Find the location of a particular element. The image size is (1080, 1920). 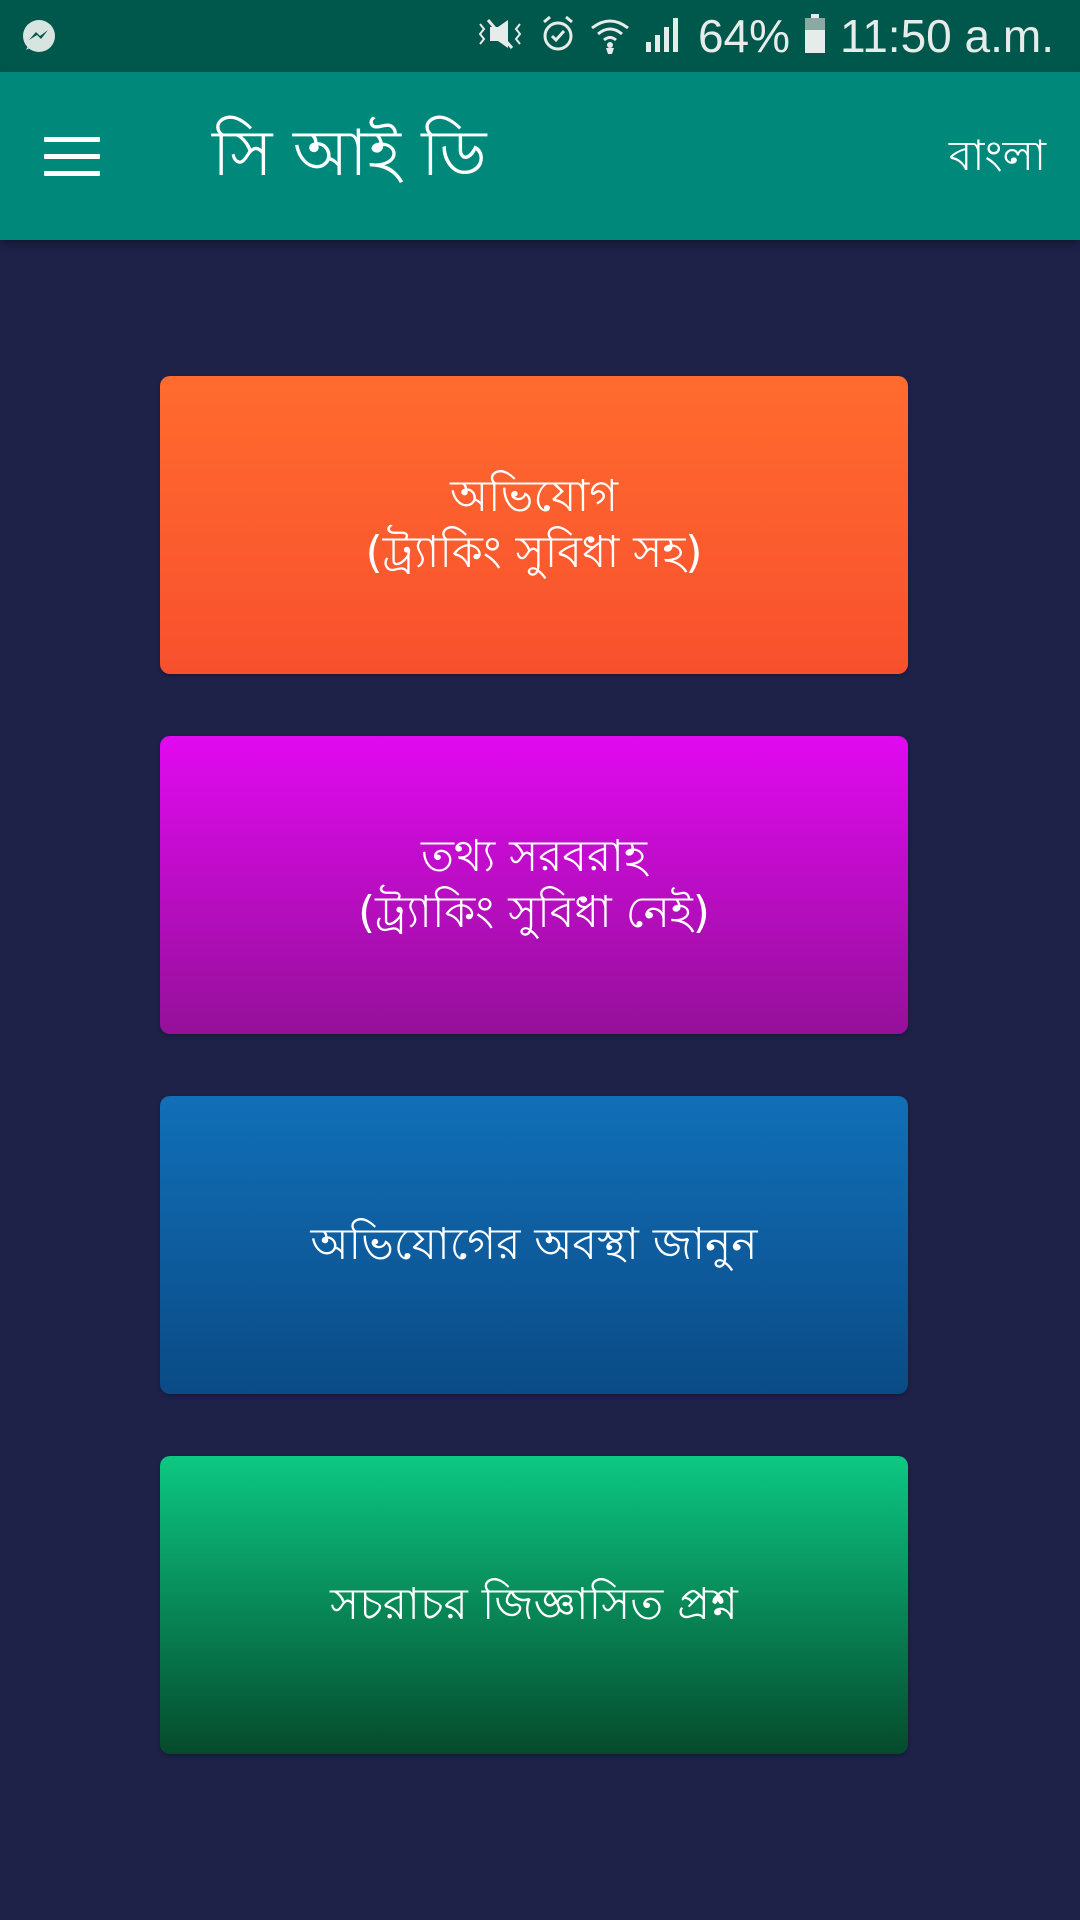

tile-label: অভিযোগের অবস্থা জানুন is located at coordinates (534, 1244).